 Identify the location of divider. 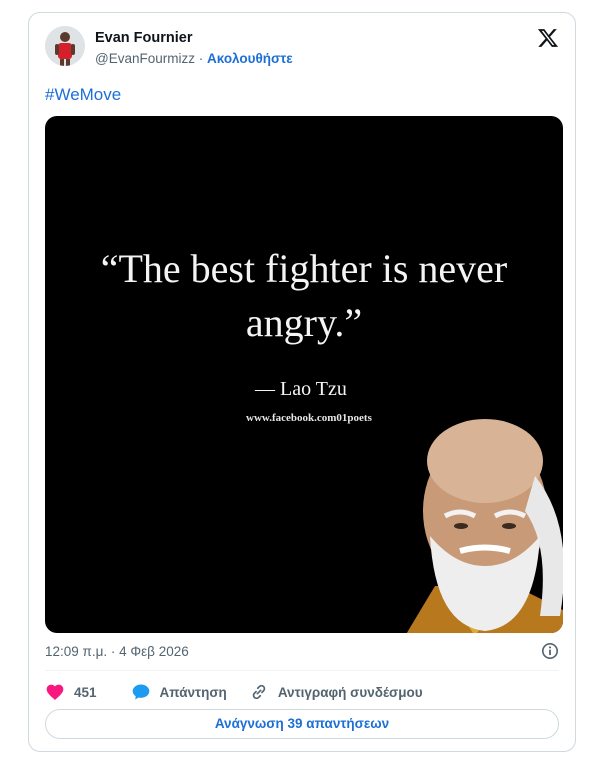
(302, 670).